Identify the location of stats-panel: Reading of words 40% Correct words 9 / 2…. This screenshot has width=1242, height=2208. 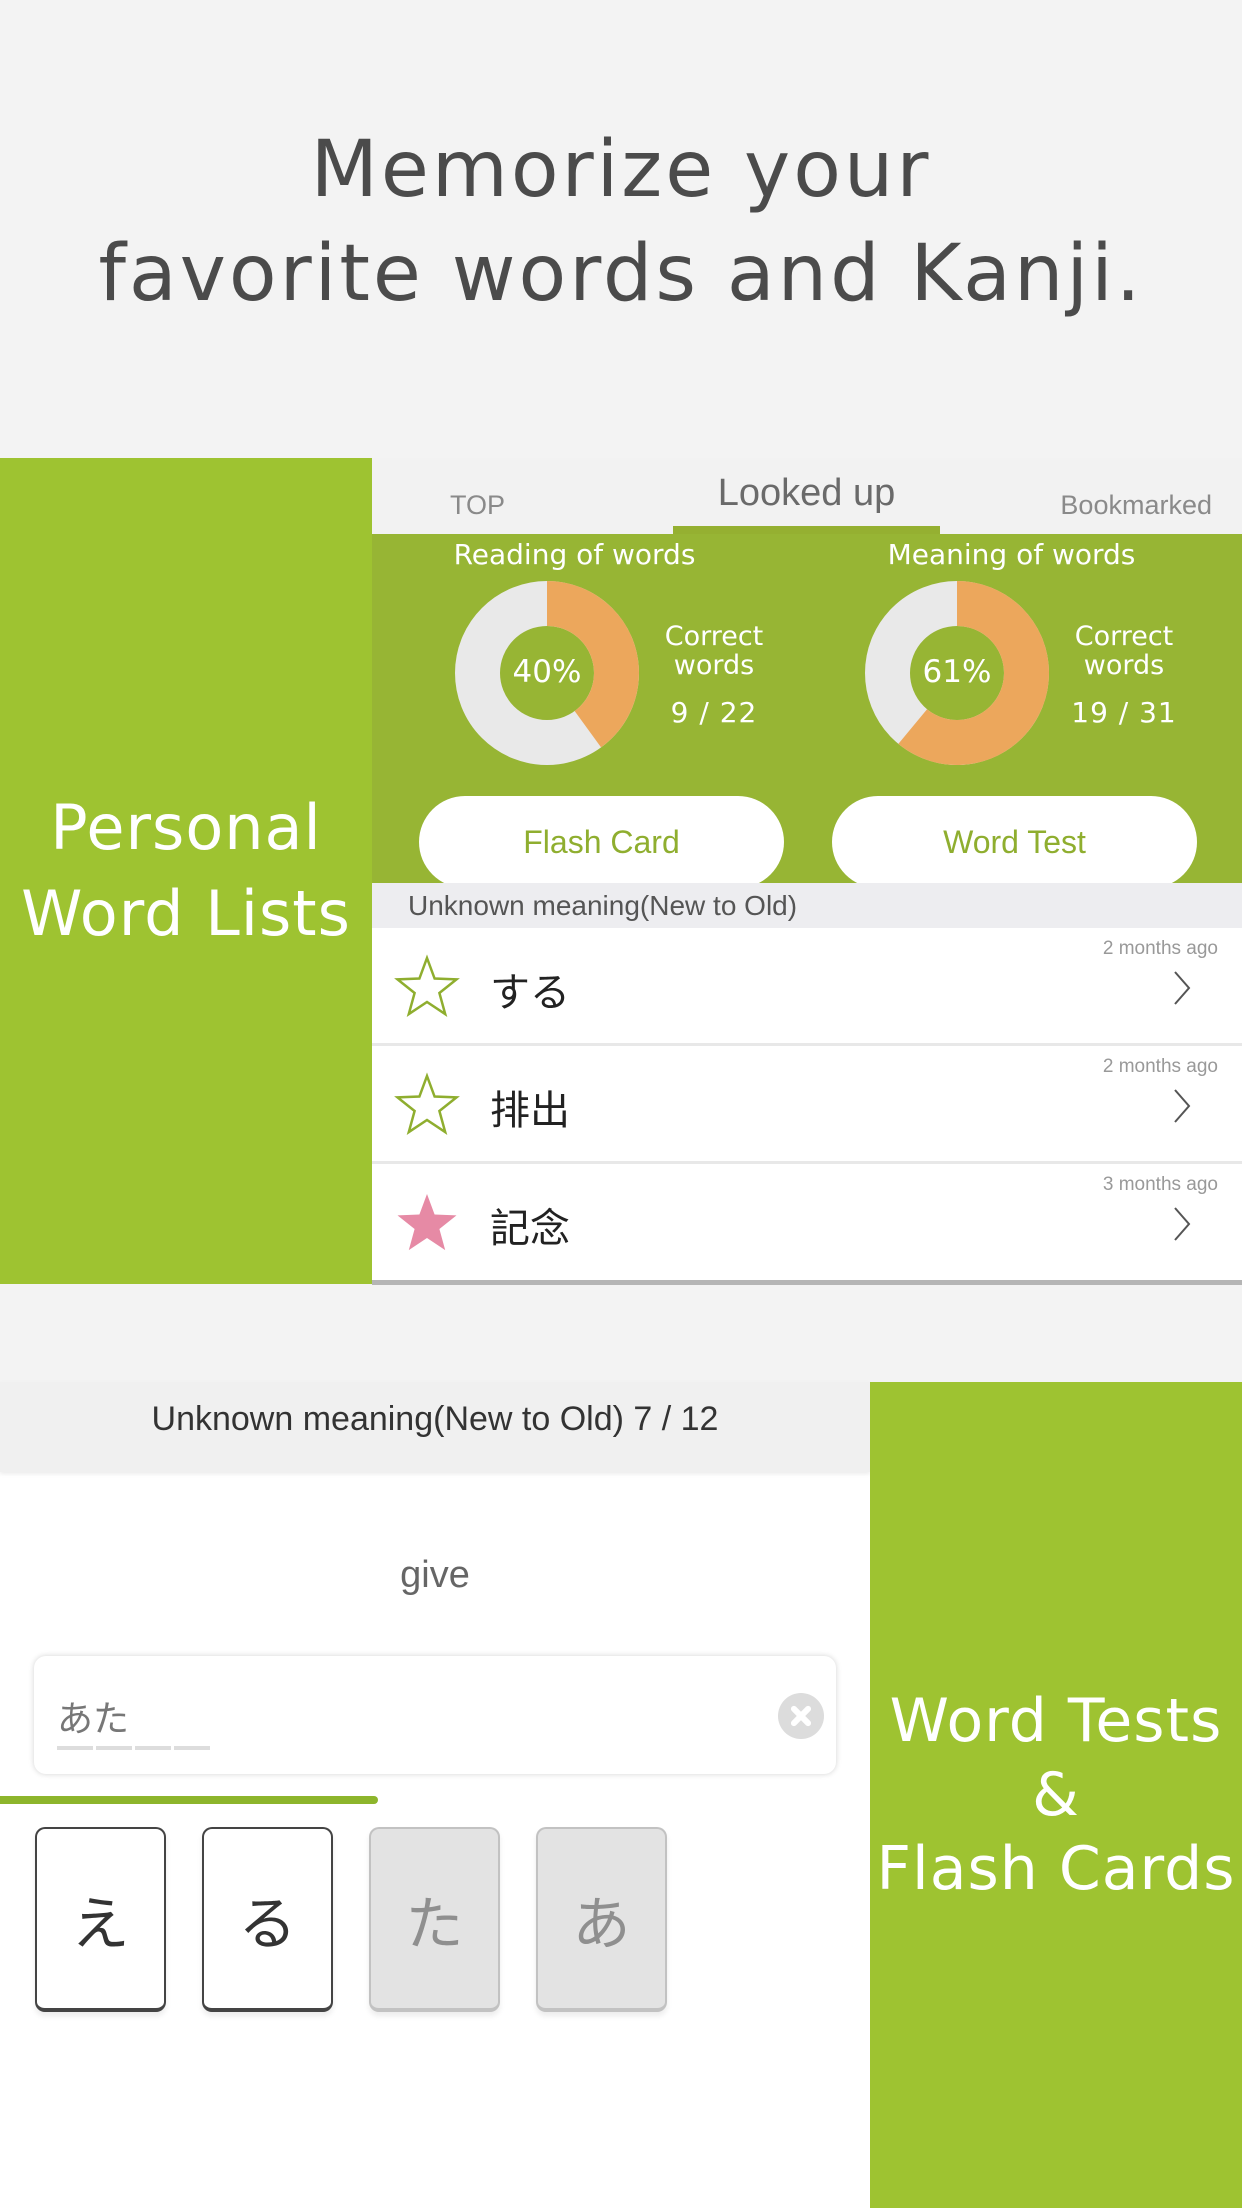
(807, 711).